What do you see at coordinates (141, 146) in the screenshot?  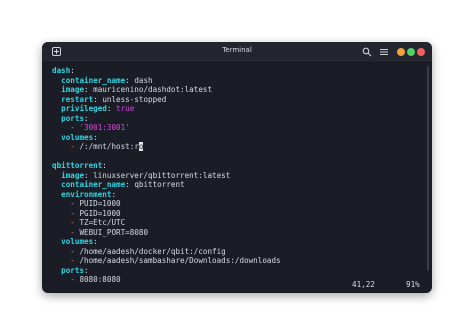 I see `text-cursor: o` at bounding box center [141, 146].